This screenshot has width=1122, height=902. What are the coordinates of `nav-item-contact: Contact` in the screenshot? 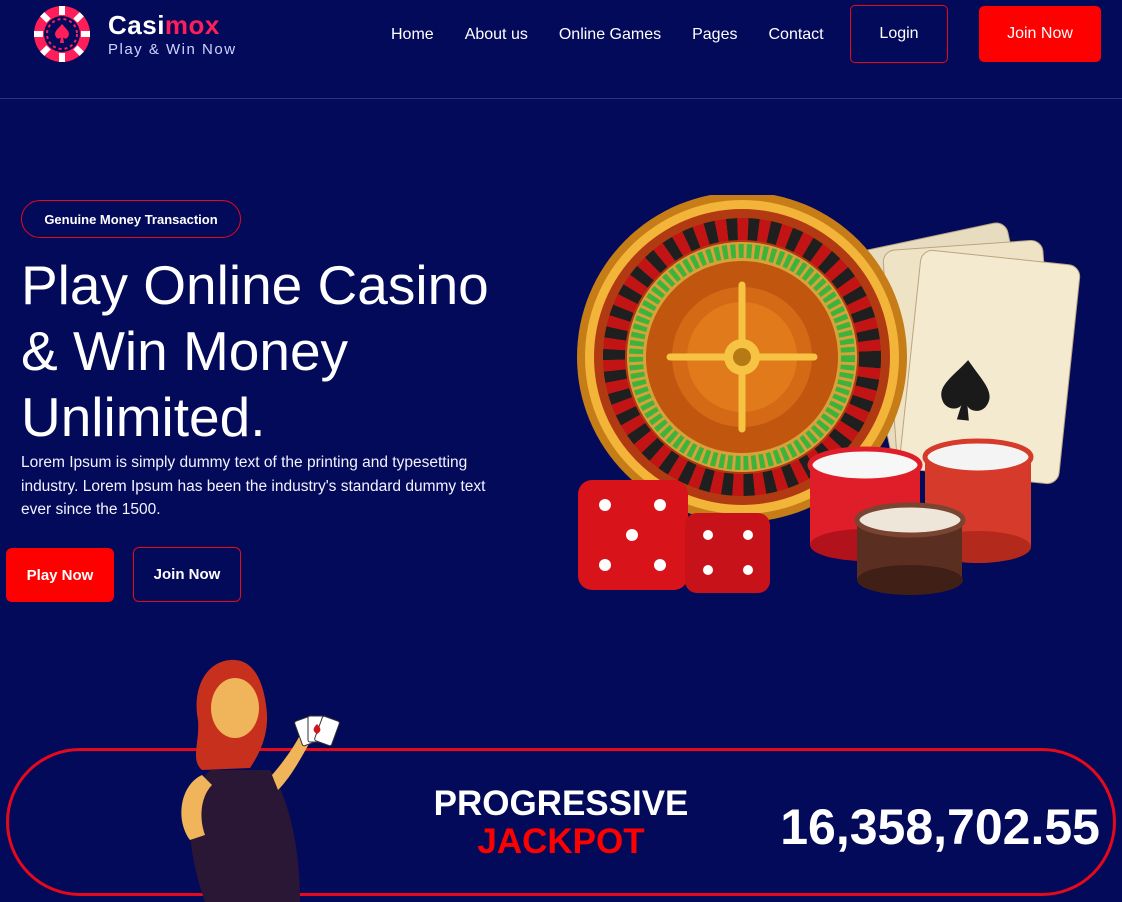 It's located at (795, 35).